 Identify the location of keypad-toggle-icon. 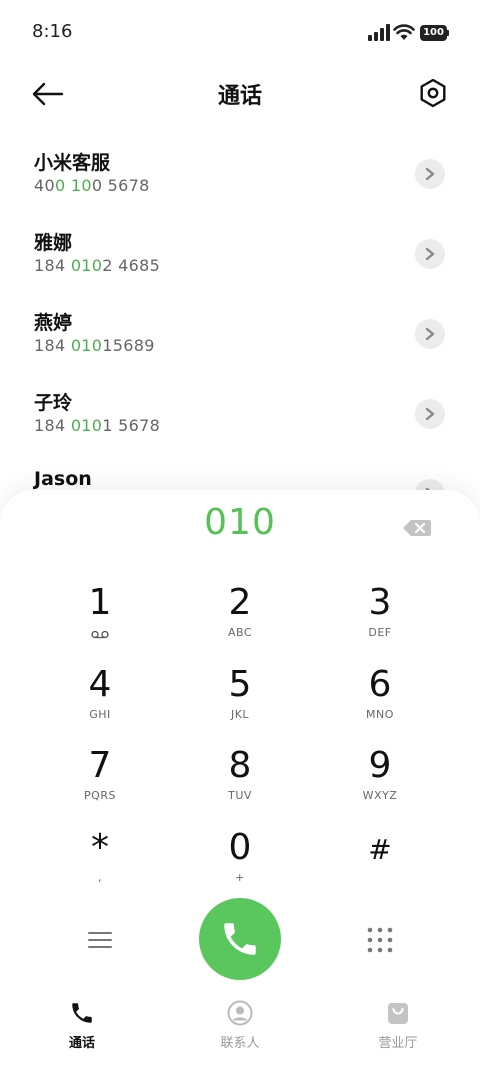
(380, 940).